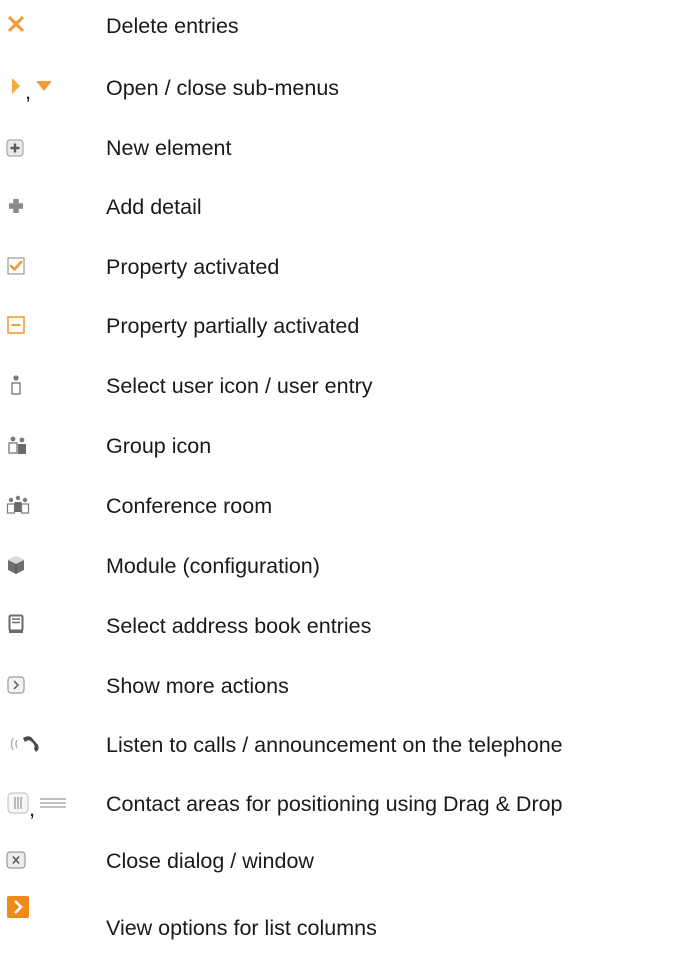  What do you see at coordinates (172, 26) in the screenshot?
I see `legend-label-delete: Delete entries` at bounding box center [172, 26].